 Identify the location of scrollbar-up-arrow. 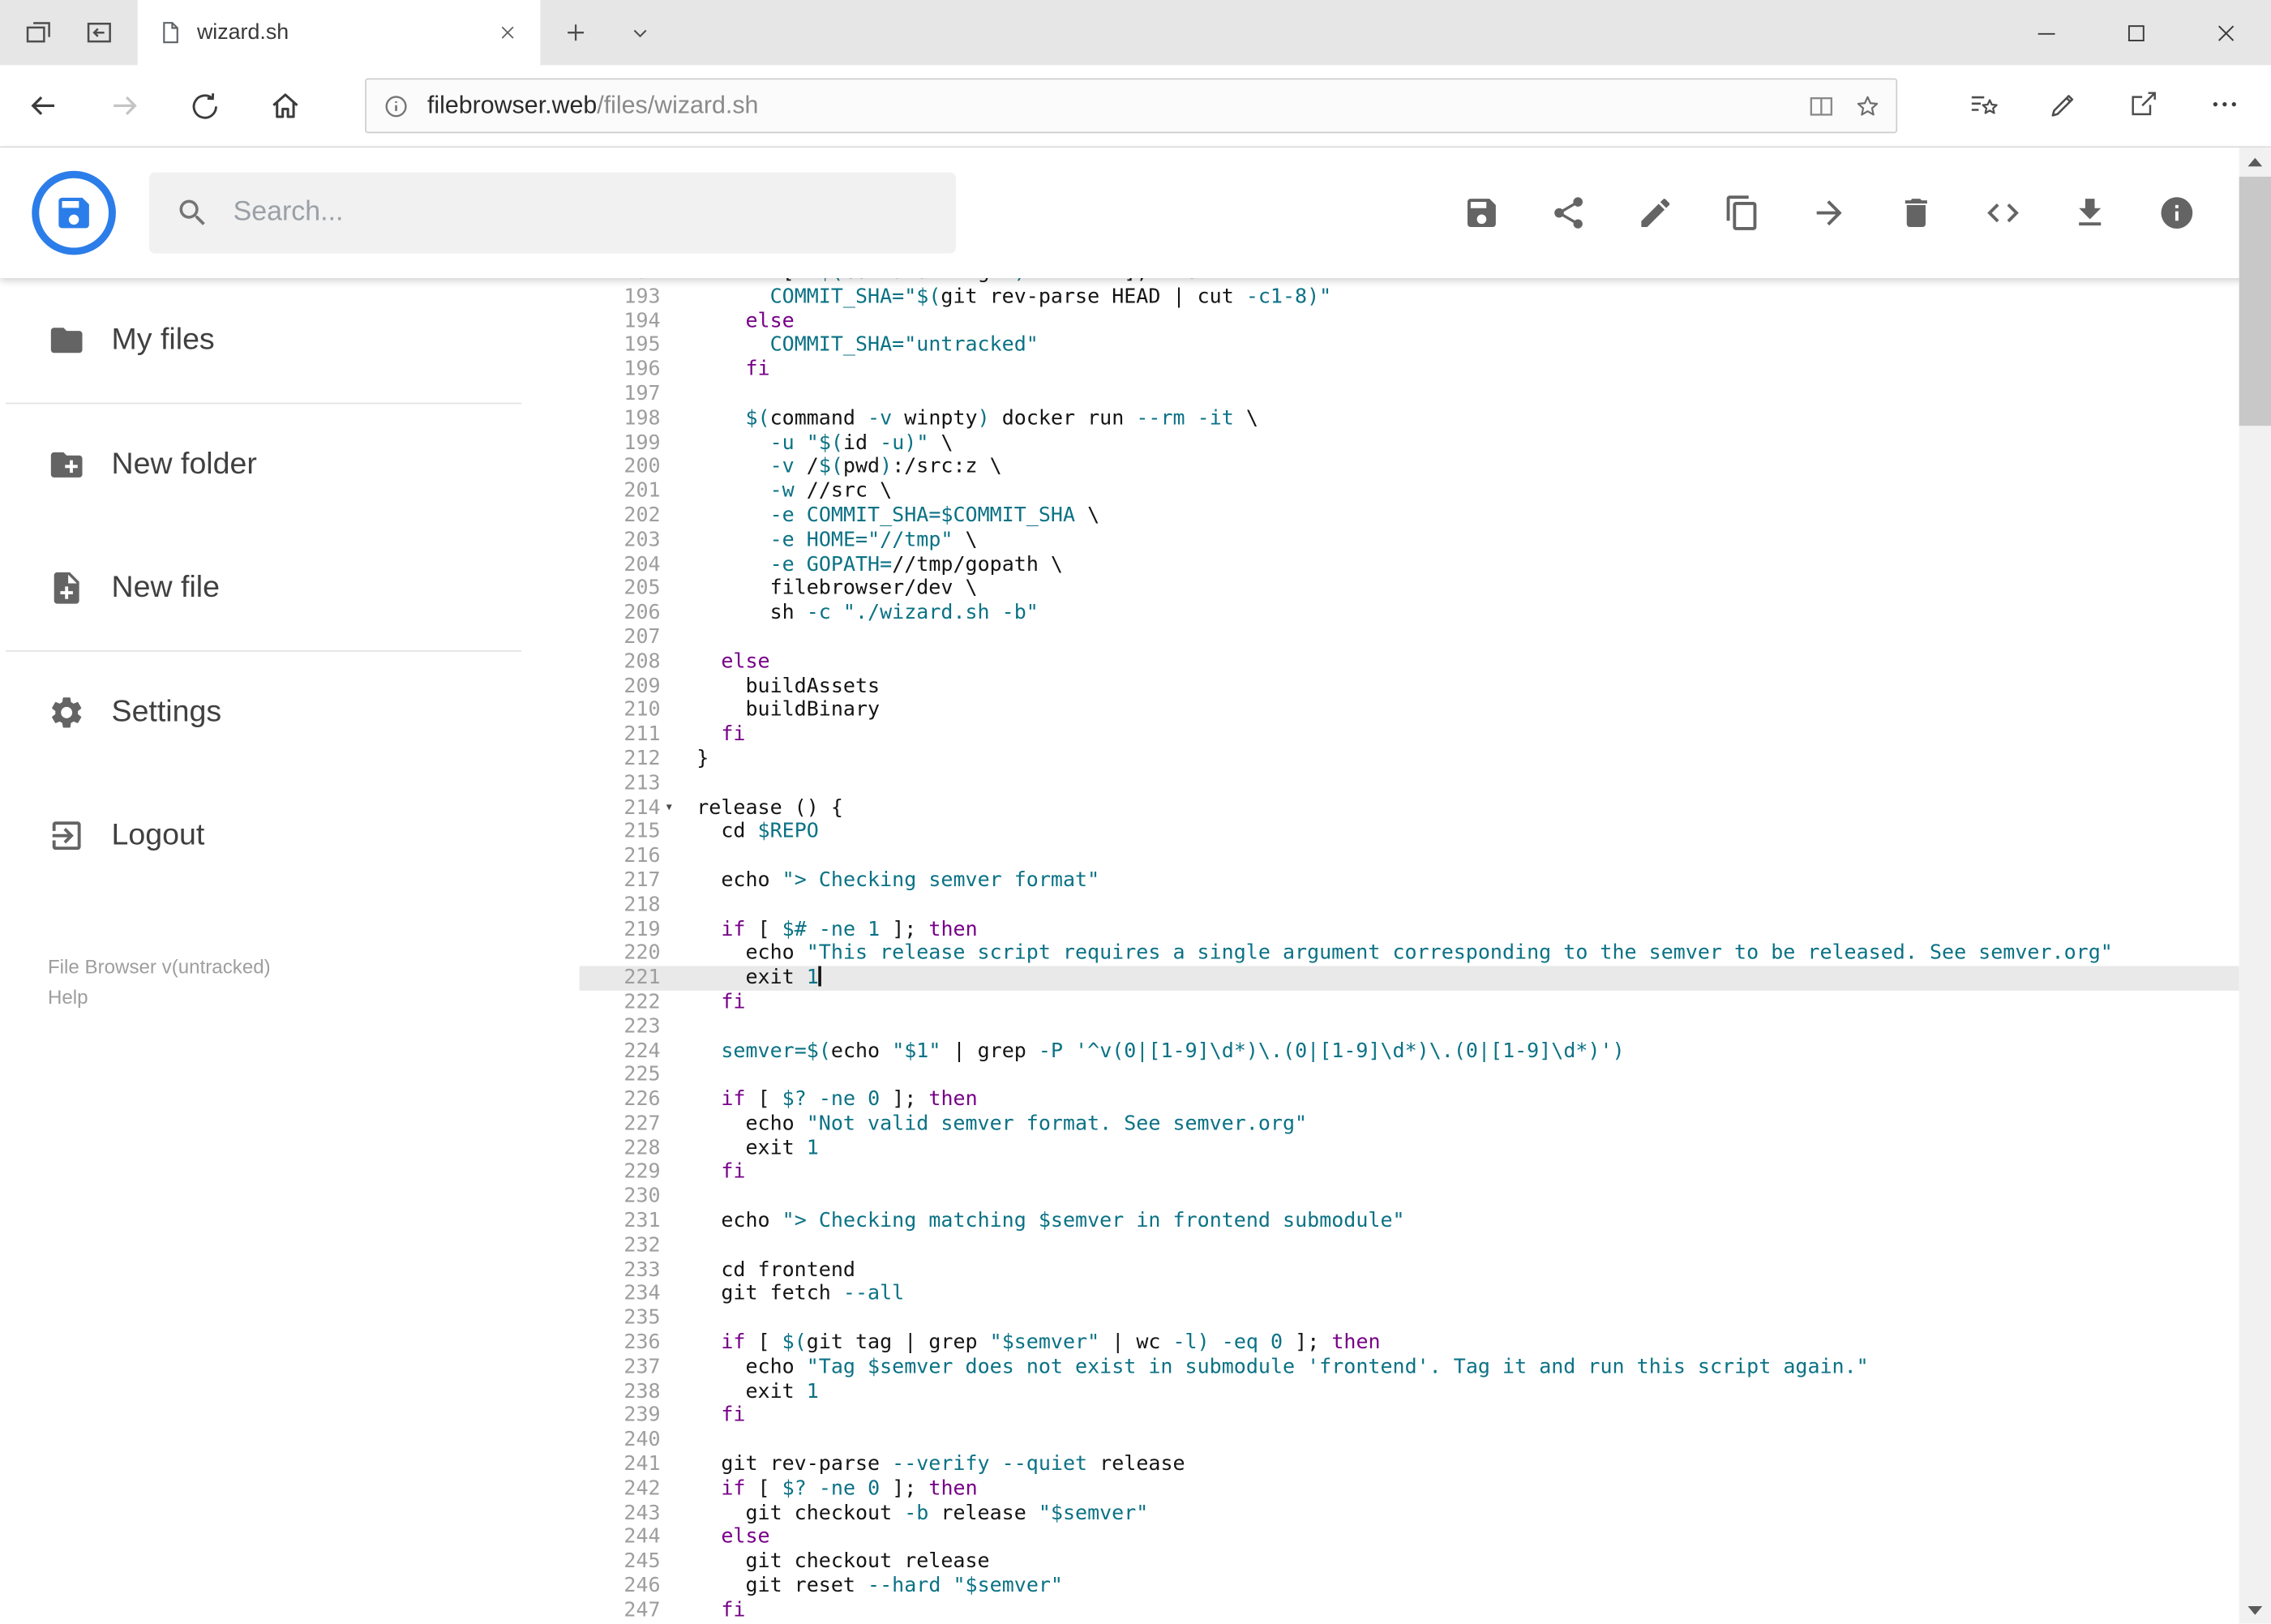
(2255, 162).